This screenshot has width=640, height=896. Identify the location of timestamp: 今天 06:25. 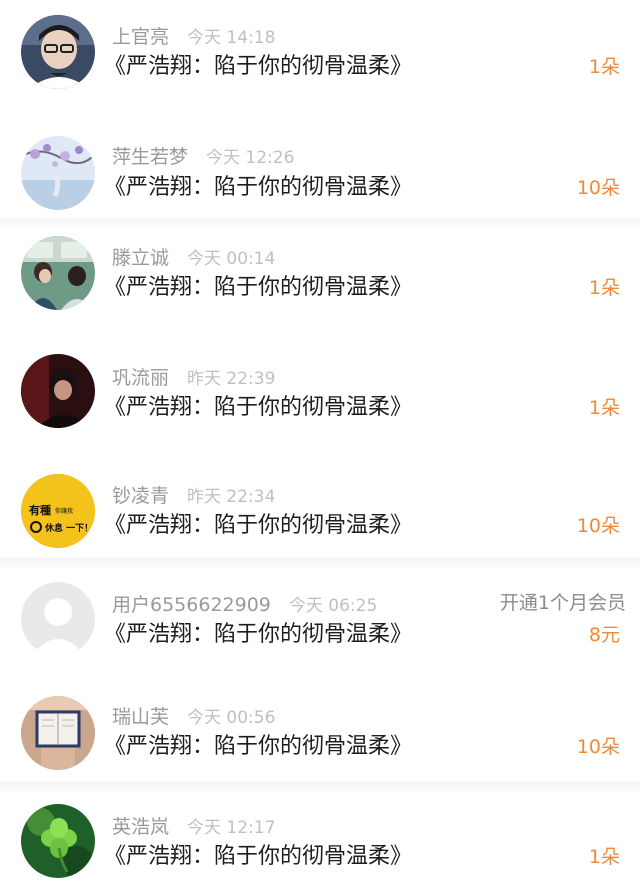
(333, 605).